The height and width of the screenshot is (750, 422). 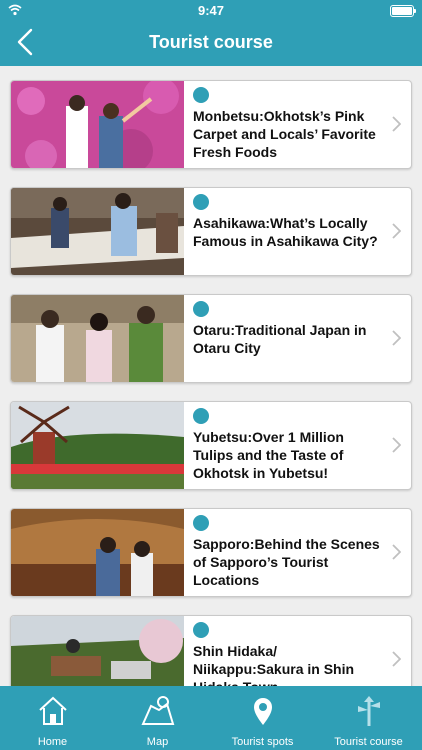 I want to click on status-bar: 9:47, so click(x=211, y=10).